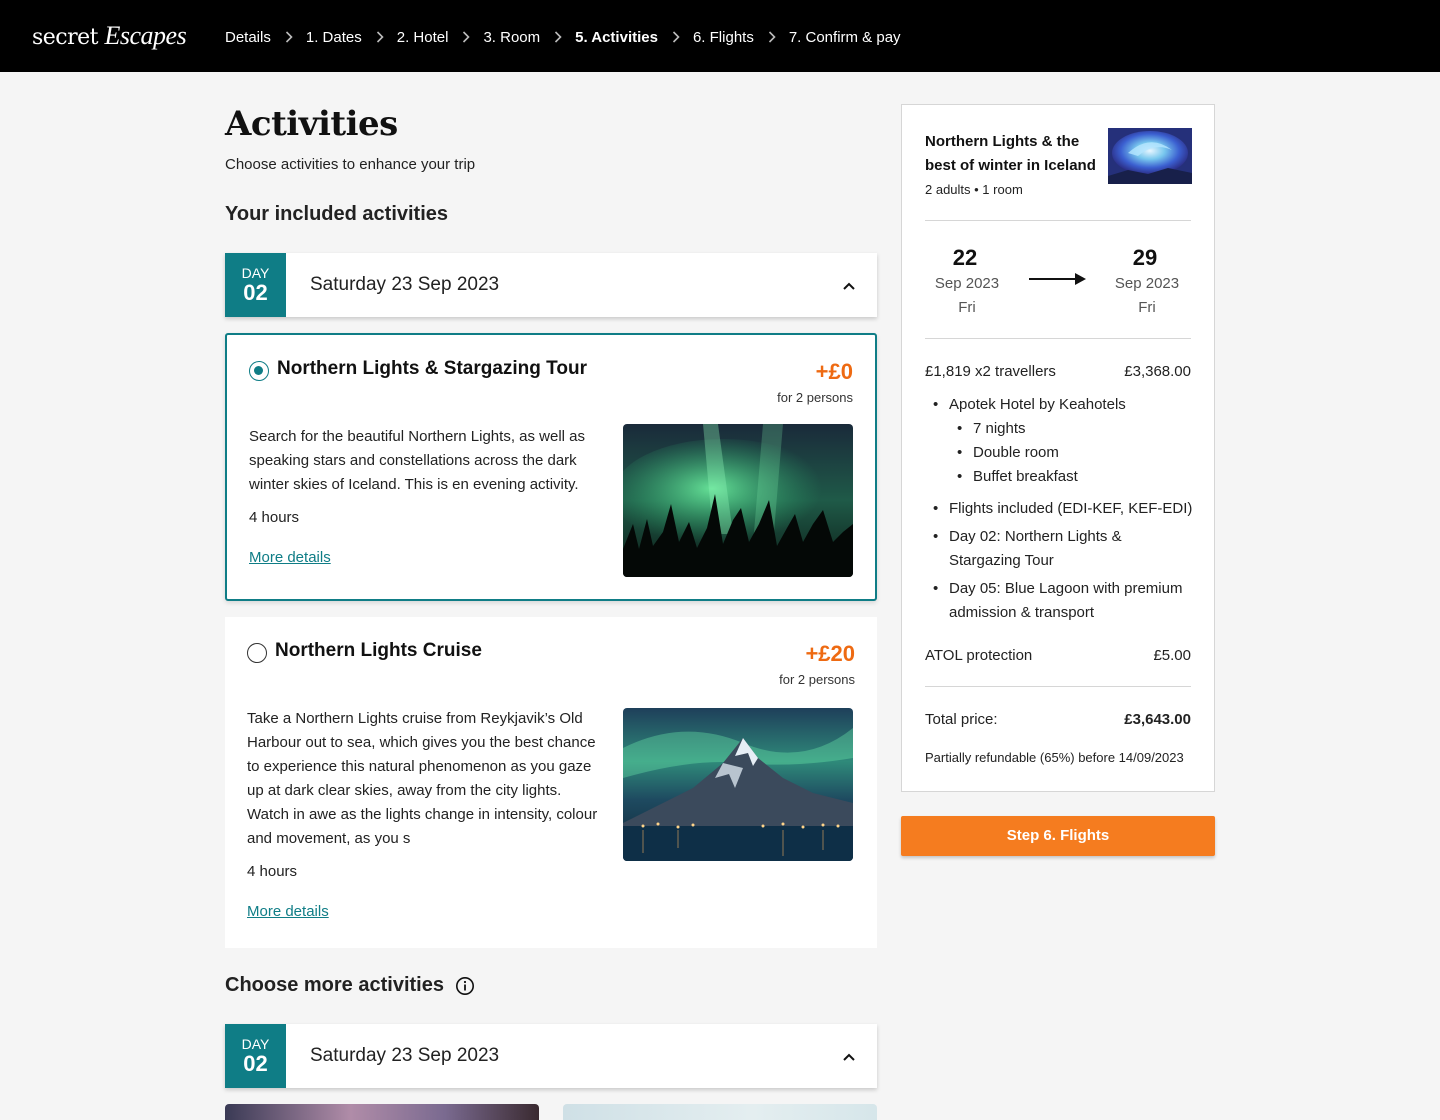 Image resolution: width=1440 pixels, height=1120 pixels. Describe the element at coordinates (311, 124) in the screenshot. I see `page-title: Activities` at that location.